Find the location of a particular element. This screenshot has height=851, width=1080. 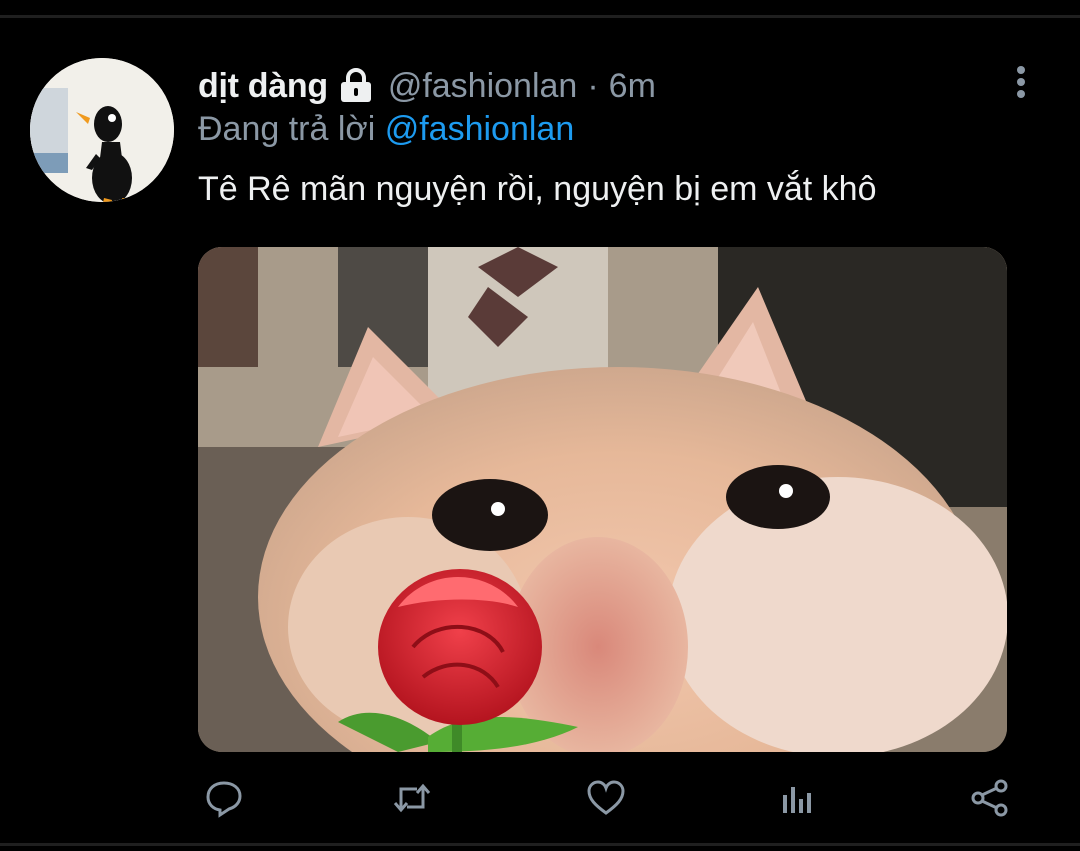

like-button is located at coordinates (606, 798).